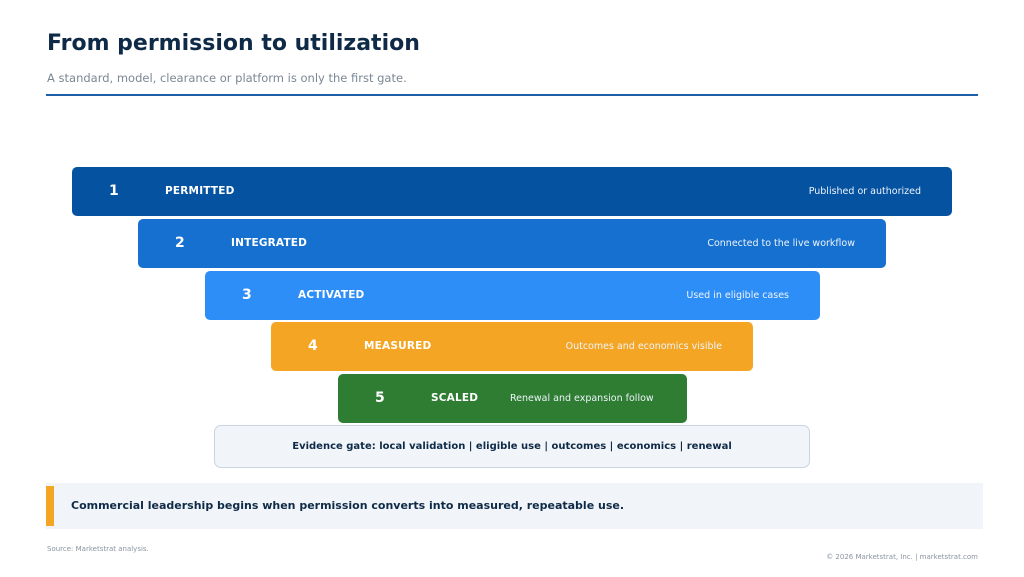 The image size is (1024, 577). Describe the element at coordinates (200, 191) in the screenshot. I see `stage-name: PERMITTED` at that location.